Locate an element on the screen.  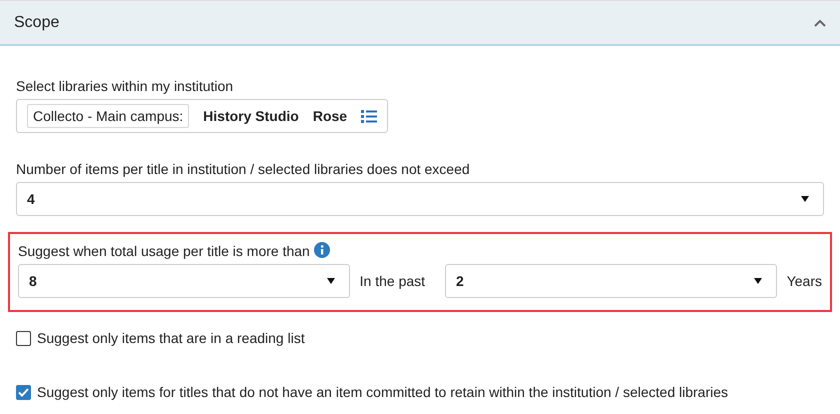
library-input: Collecto - Main campus: is located at coordinates (108, 116).